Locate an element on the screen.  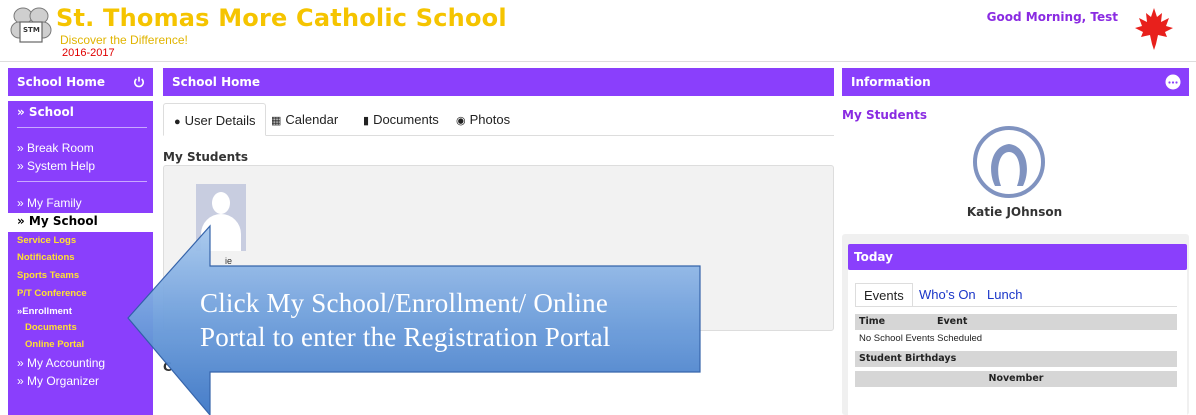
col-event: Event is located at coordinates (952, 321).